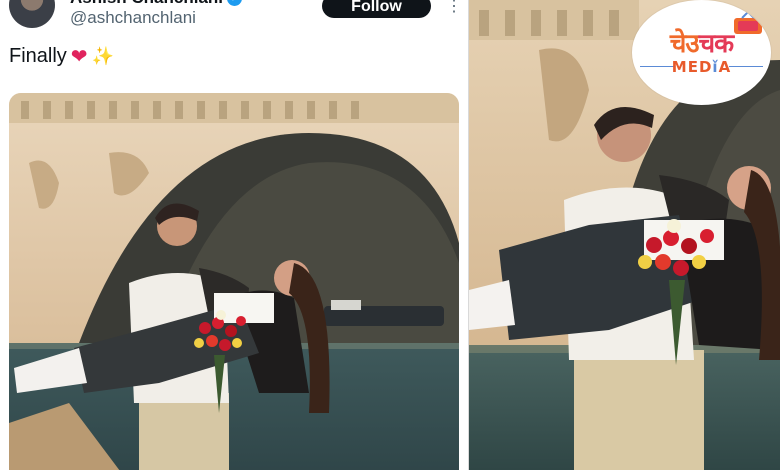 Image resolution: width=780 pixels, height=470 pixels. I want to click on logo-wordmark: चेउचक, so click(701, 42).